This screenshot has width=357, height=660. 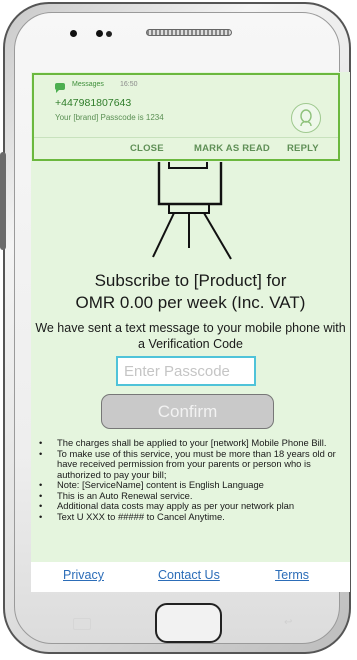 What do you see at coordinates (129, 84) in the screenshot?
I see `notification-time: 16:50` at bounding box center [129, 84].